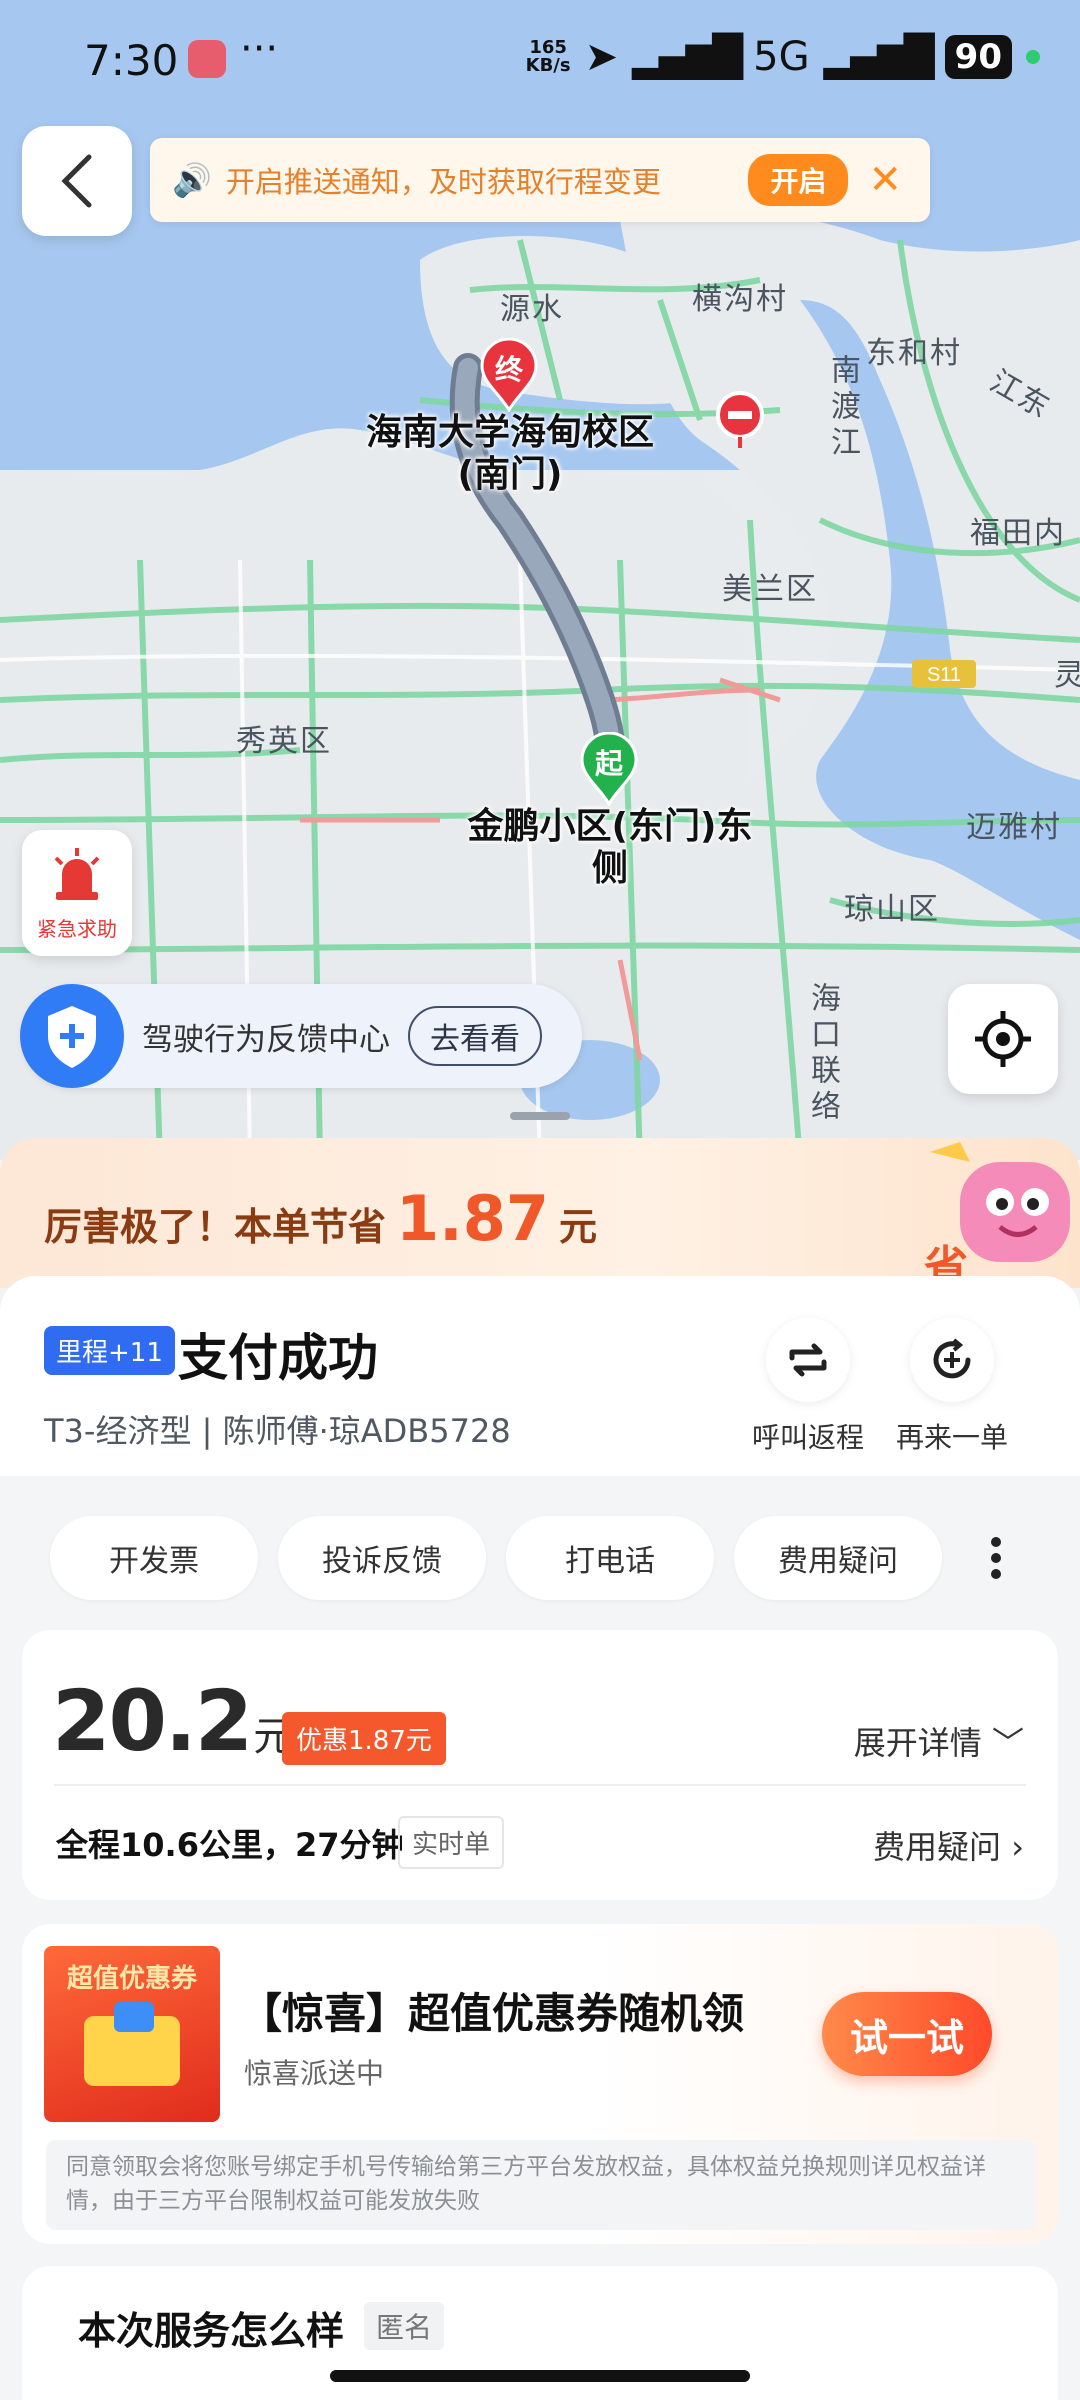 The width and height of the screenshot is (1080, 2400). I want to click on push-notice-banner: 🔊 开启推送通知，及时获取行程变更 开启 ✕, so click(540, 180).